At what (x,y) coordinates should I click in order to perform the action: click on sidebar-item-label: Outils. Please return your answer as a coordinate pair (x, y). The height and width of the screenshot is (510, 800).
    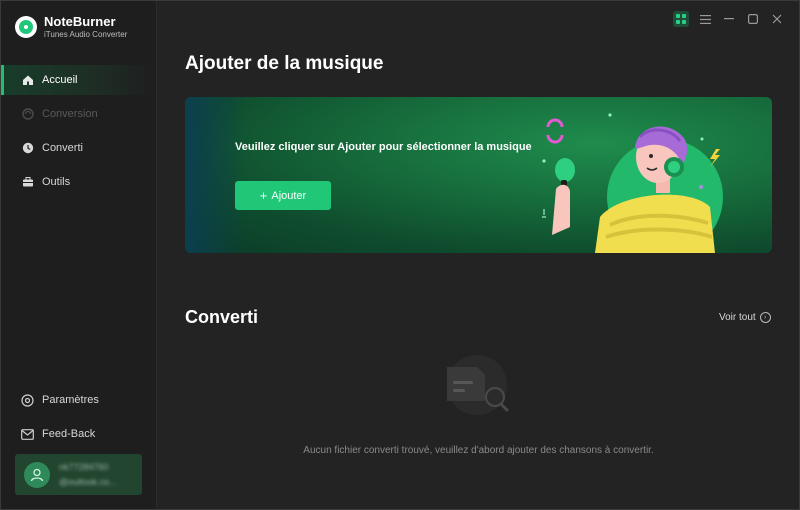
    Looking at the image, I should click on (56, 182).